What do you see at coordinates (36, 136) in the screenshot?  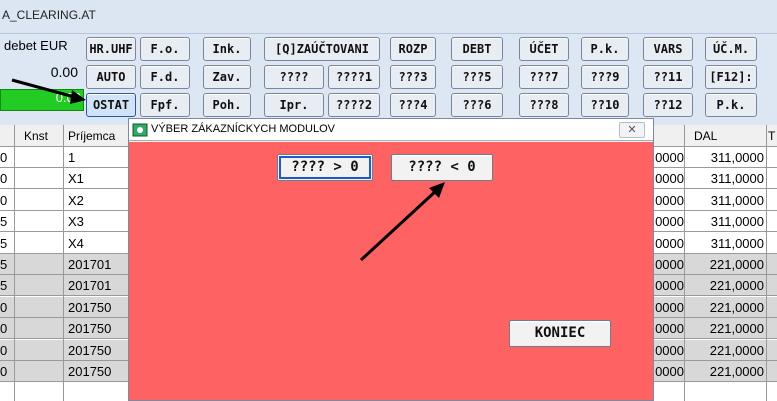 I see `col-header-knst: Knst` at bounding box center [36, 136].